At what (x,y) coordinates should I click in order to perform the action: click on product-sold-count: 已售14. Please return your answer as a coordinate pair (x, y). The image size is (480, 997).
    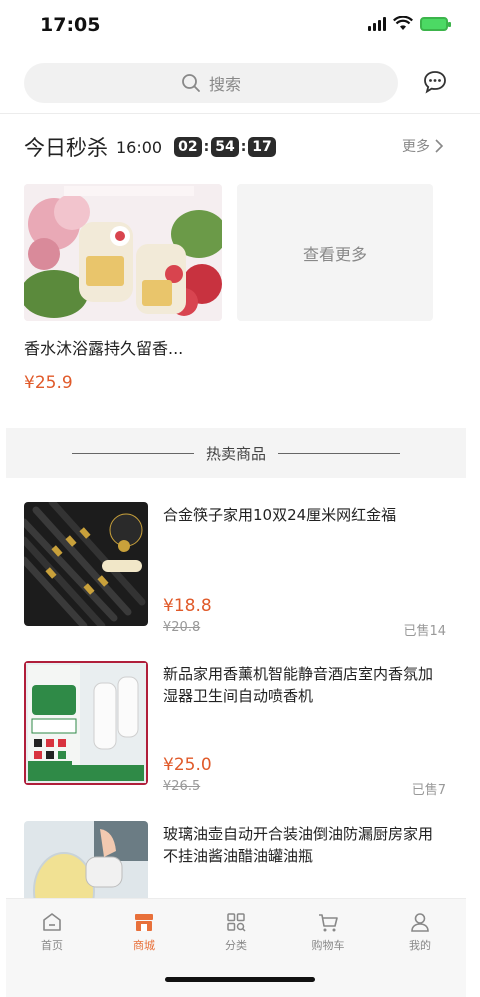
    Looking at the image, I should click on (424, 631).